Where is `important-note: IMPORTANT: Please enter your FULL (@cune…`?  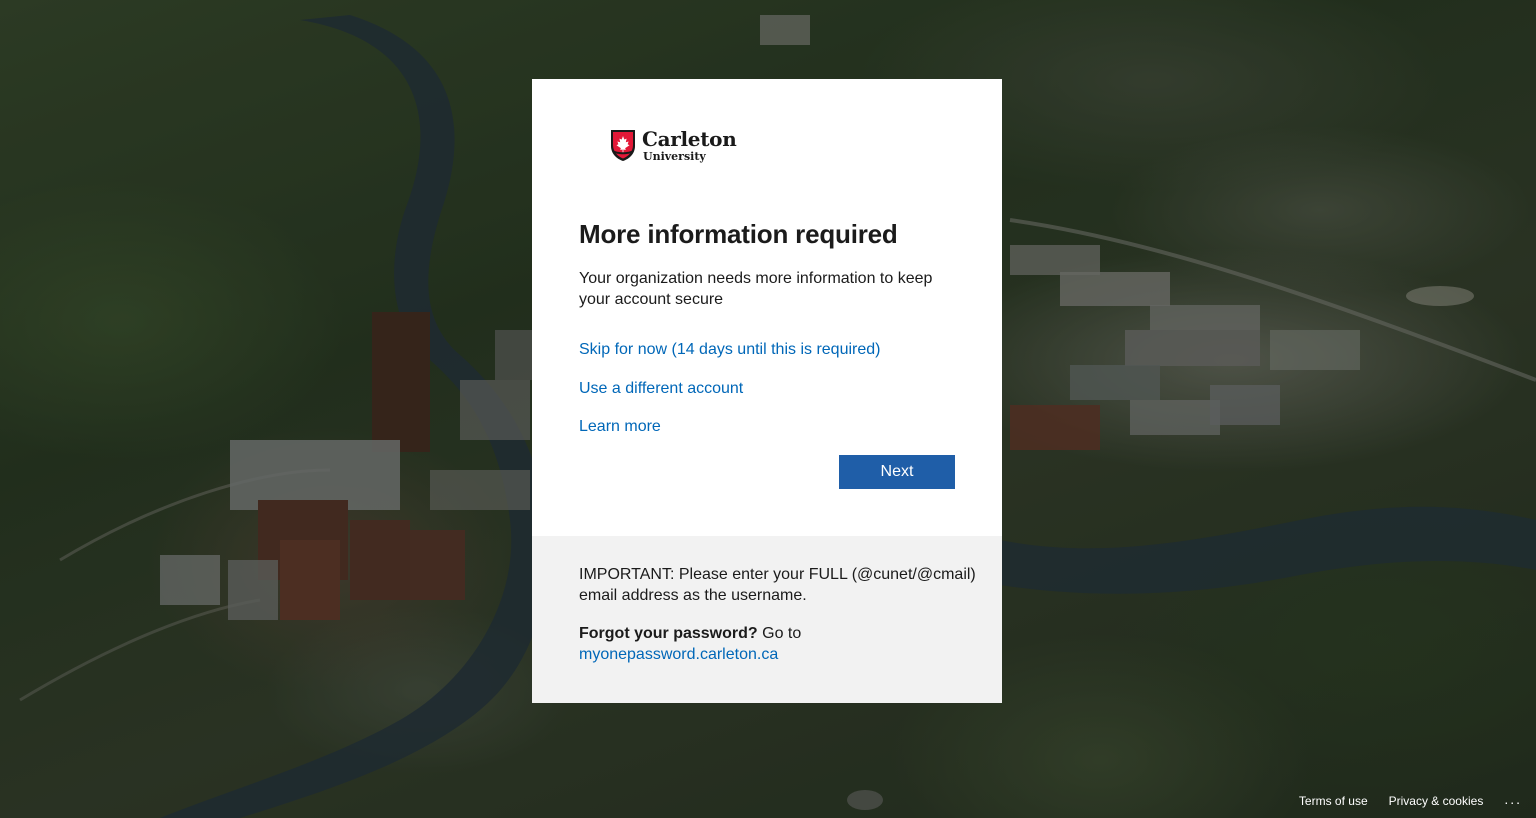
important-note: IMPORTANT: Please enter your FULL (@cune… is located at coordinates (777, 585).